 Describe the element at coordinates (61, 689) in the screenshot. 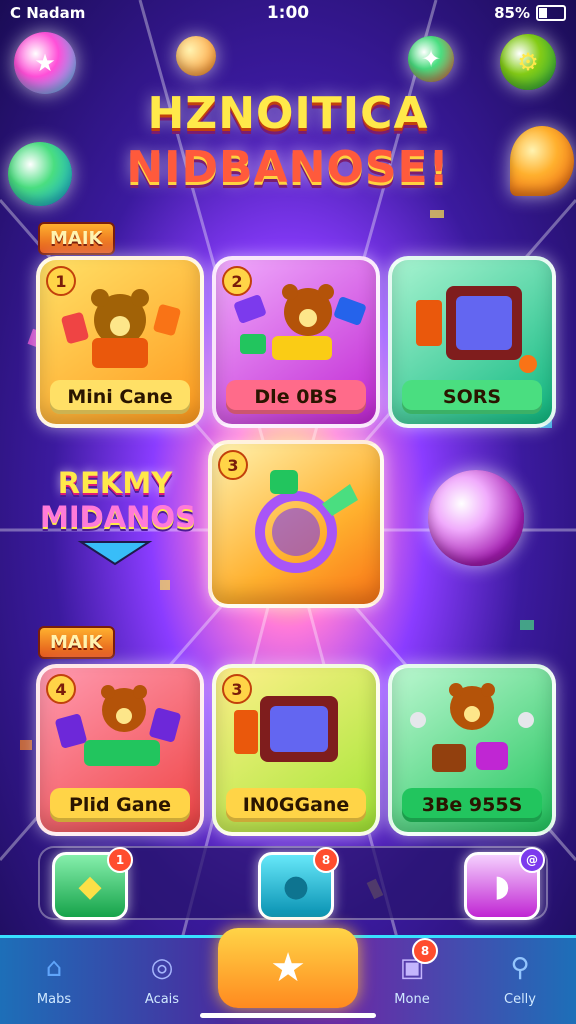

I see `card-number: 4` at that location.